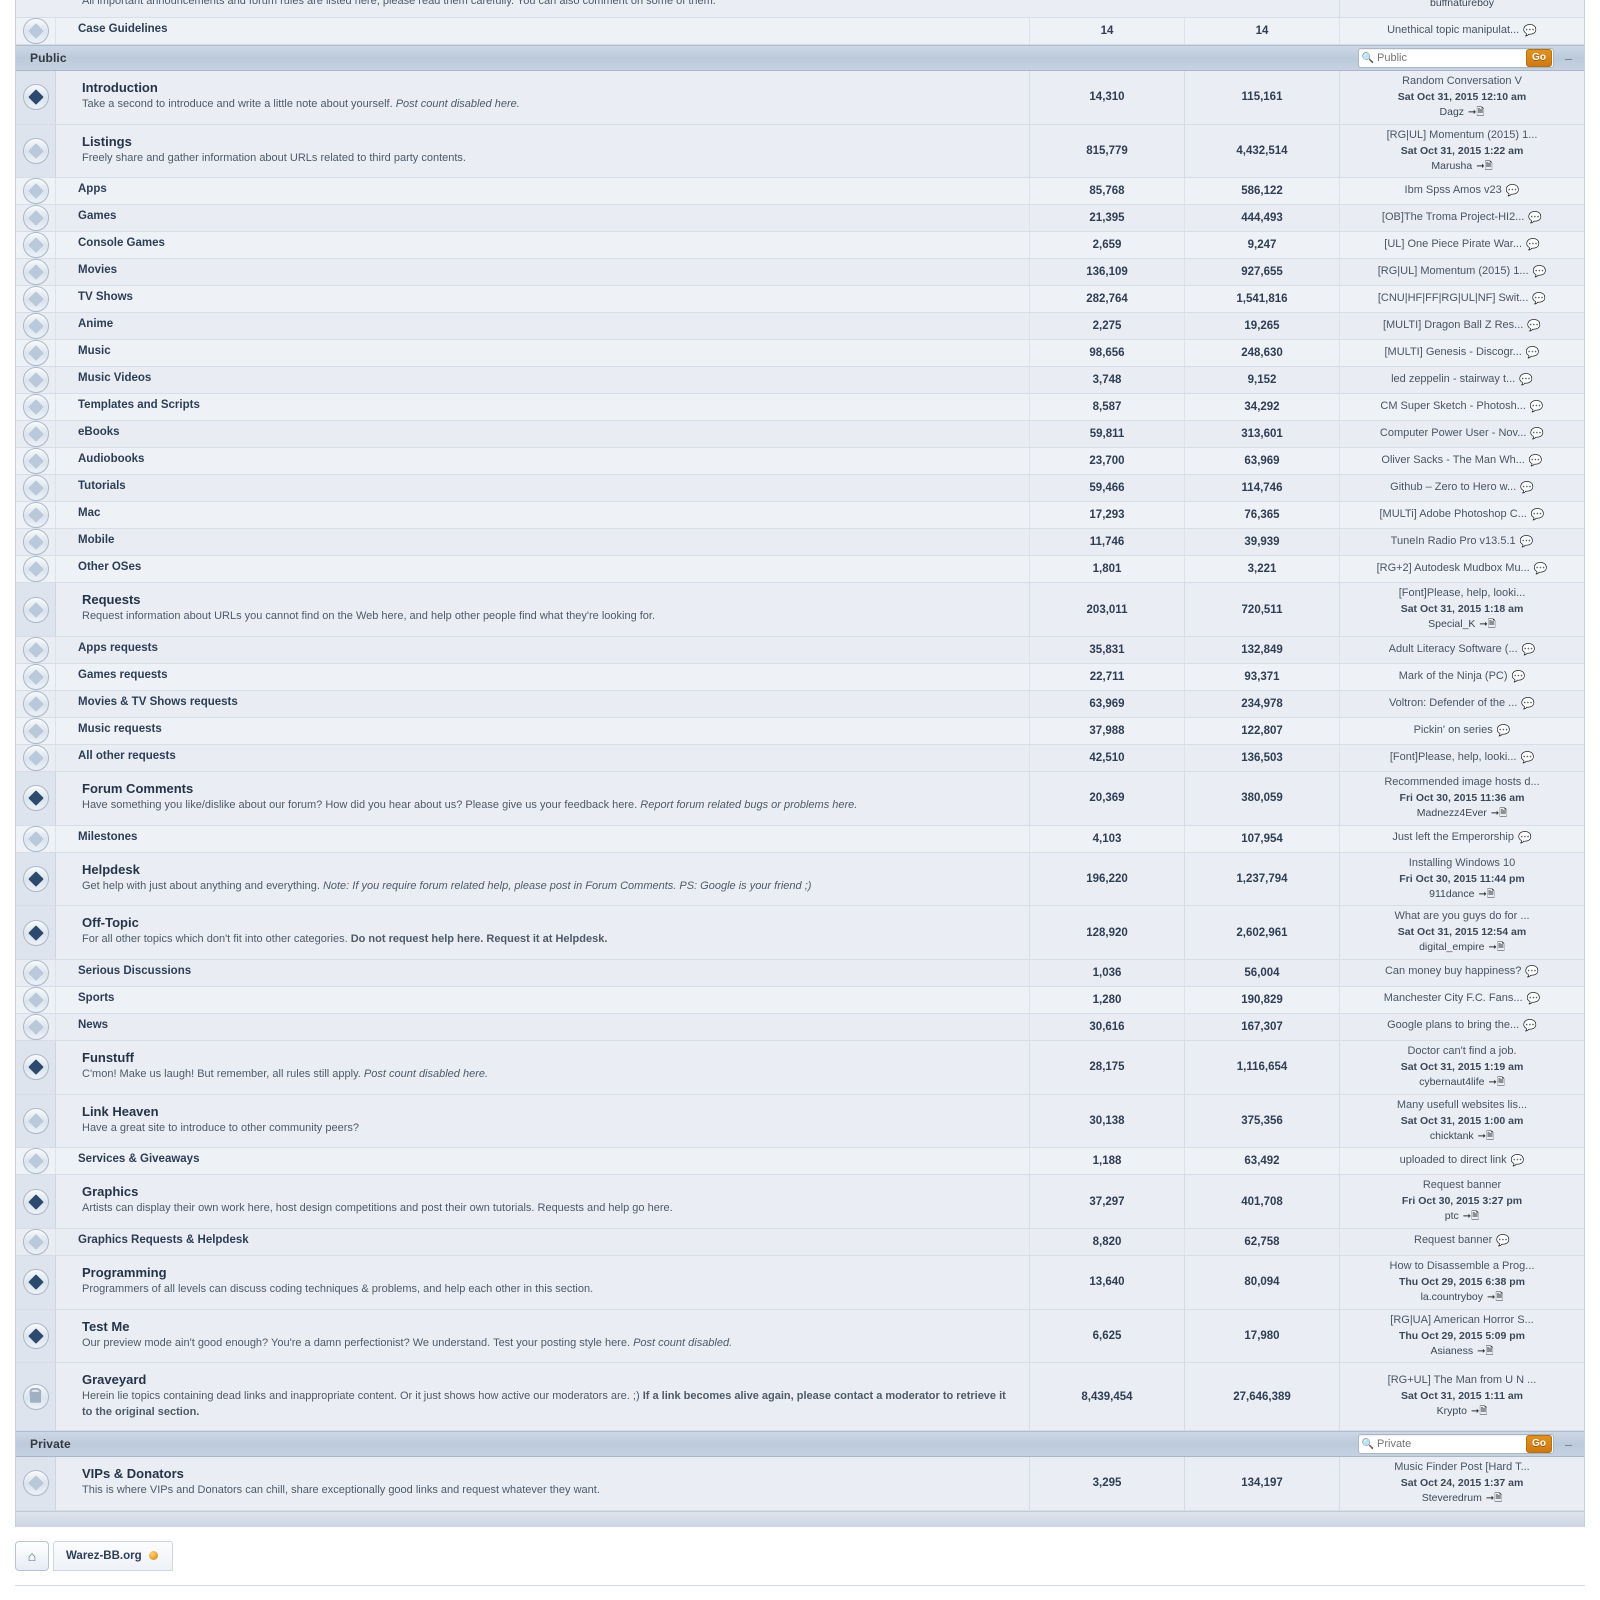 The image size is (1600, 1600). I want to click on last-post-user: Asianess ➞🗎, so click(1461, 1352).